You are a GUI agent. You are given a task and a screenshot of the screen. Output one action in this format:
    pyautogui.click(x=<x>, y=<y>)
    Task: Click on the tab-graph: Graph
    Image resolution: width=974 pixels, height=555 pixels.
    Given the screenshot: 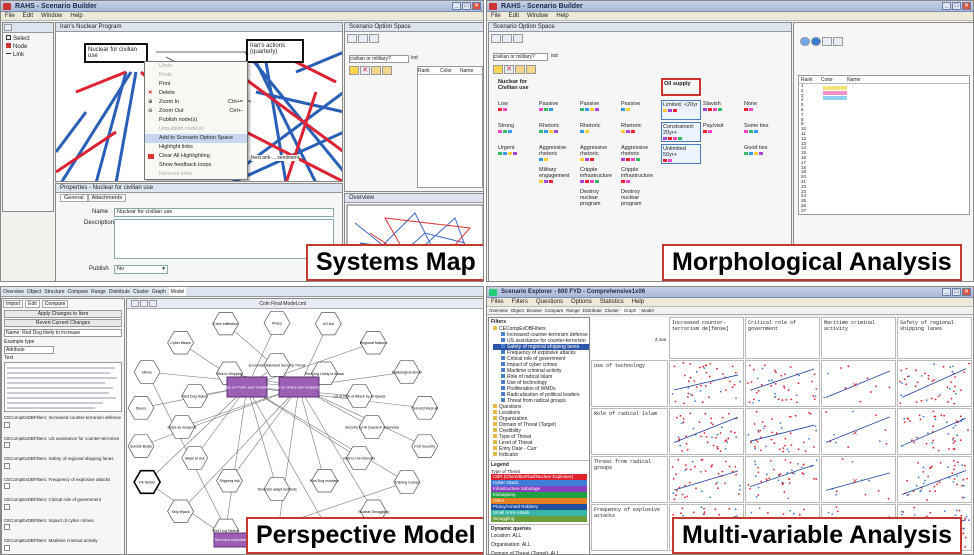 What is the action you would take?
    pyautogui.click(x=630, y=310)
    